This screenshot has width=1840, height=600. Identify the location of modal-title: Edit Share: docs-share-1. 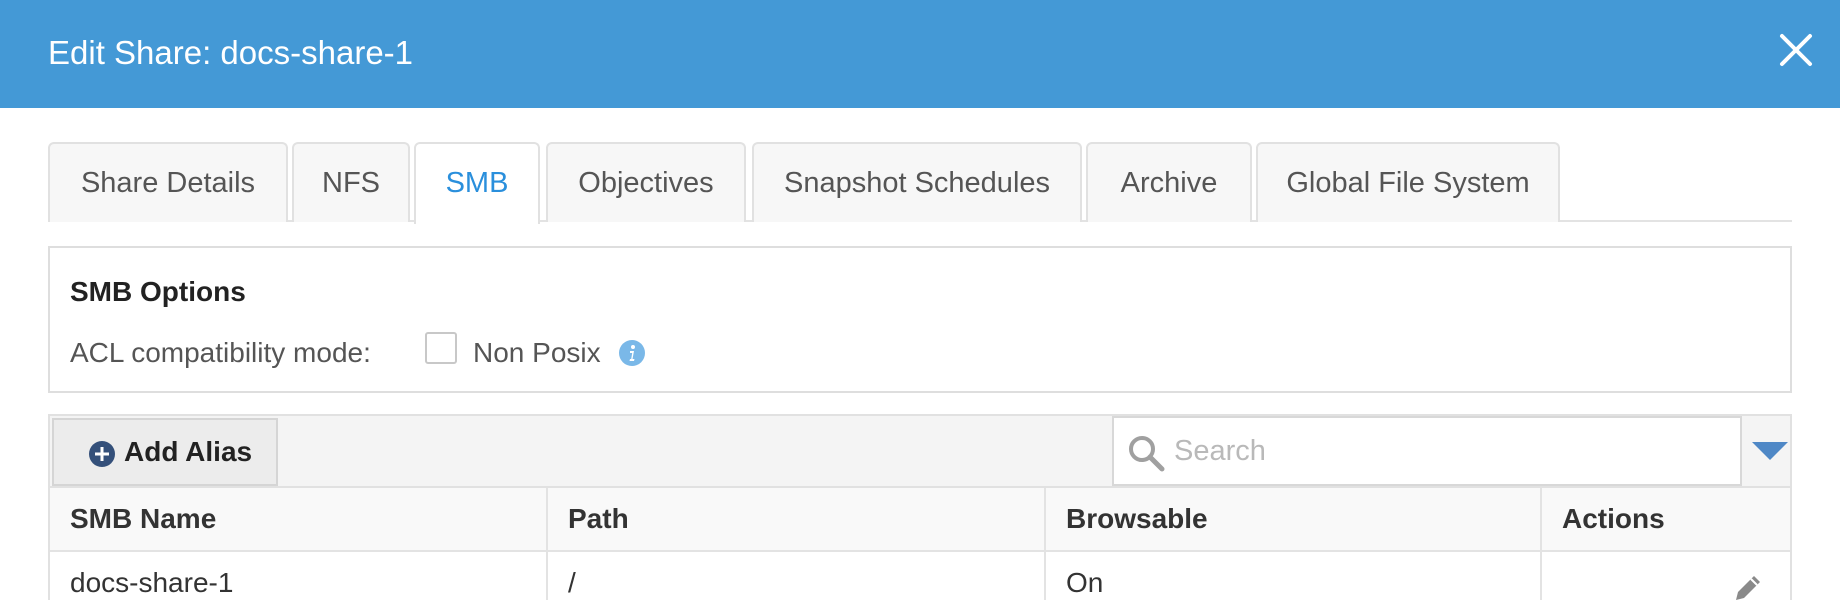
(231, 52).